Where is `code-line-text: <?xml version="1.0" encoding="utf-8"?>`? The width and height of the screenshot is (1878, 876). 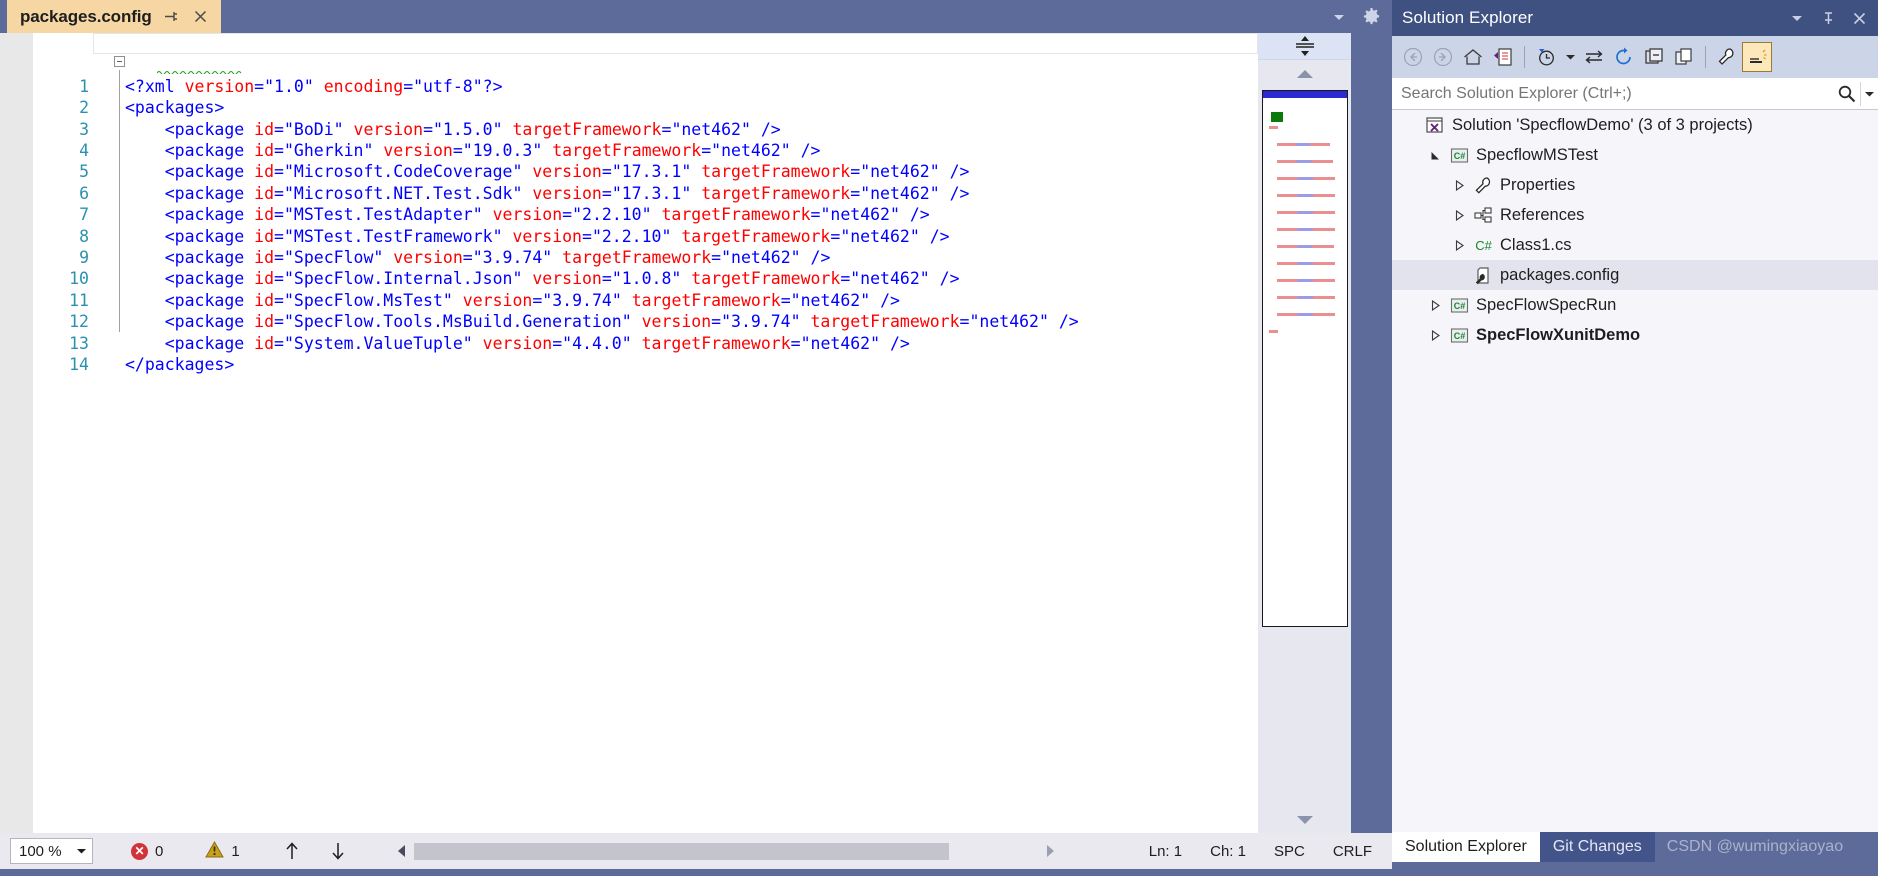 code-line-text: <?xml version="1.0" encoding="utf-8"?> is located at coordinates (314, 86).